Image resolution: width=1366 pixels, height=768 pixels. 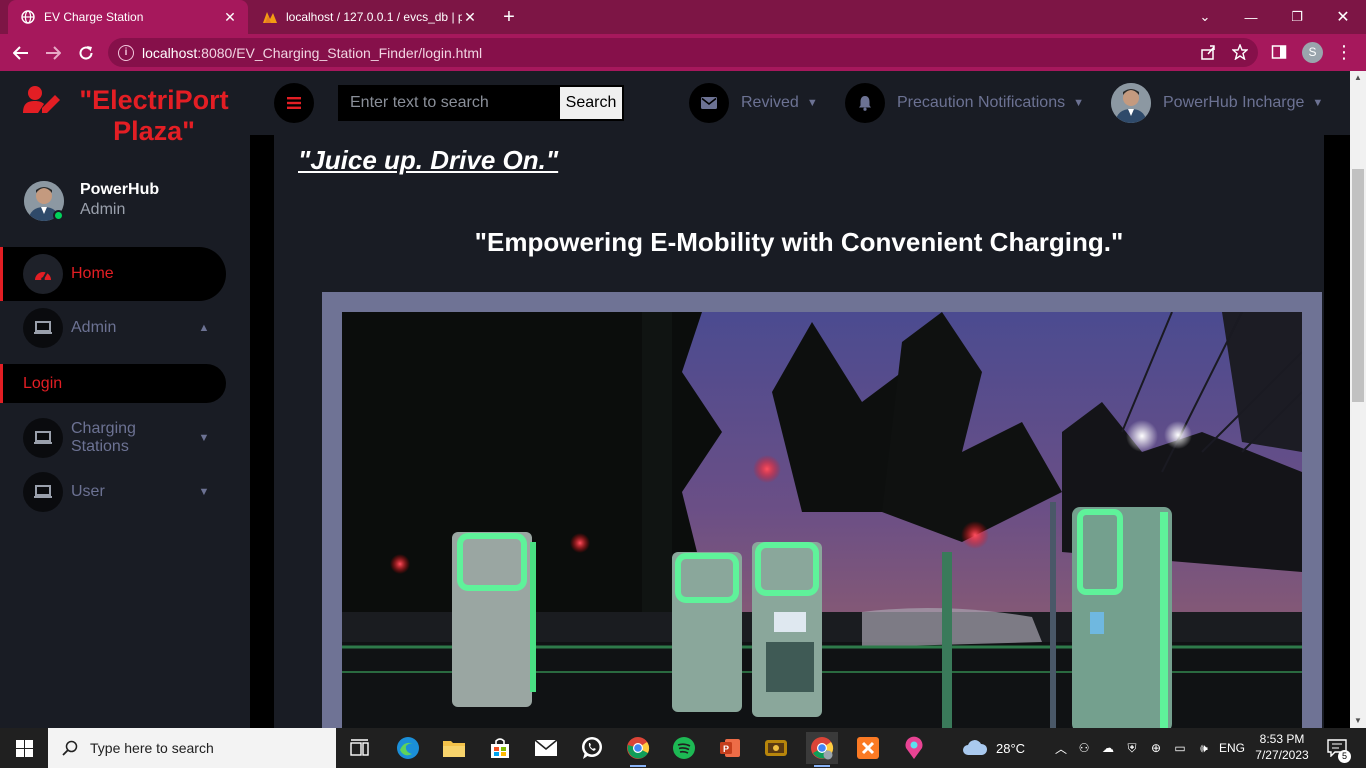 I want to click on sidebar-item-label: User, so click(x=88, y=491).